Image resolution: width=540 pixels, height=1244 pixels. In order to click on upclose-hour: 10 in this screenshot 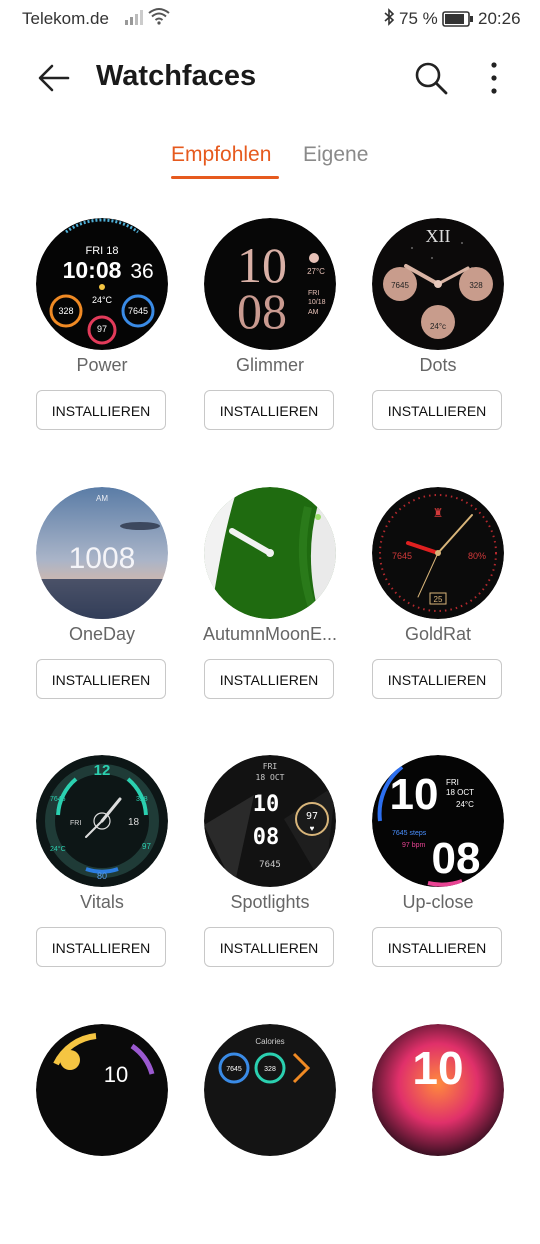, I will do `click(414, 794)`.